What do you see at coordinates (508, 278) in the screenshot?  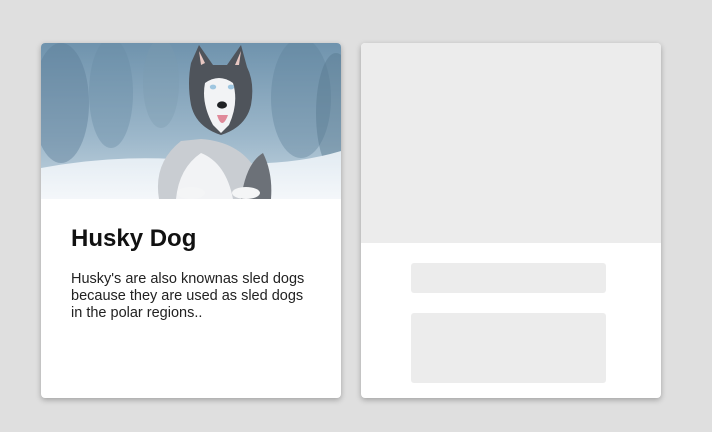 I see `skeleton-title-placeholder` at bounding box center [508, 278].